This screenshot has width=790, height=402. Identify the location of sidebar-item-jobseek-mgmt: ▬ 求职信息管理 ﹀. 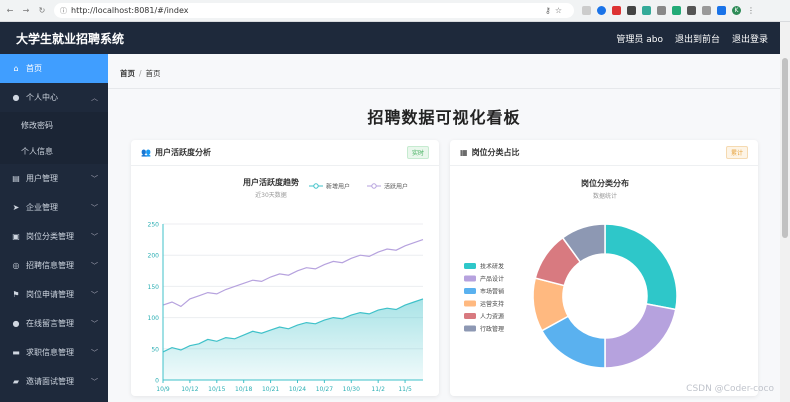
(54, 352).